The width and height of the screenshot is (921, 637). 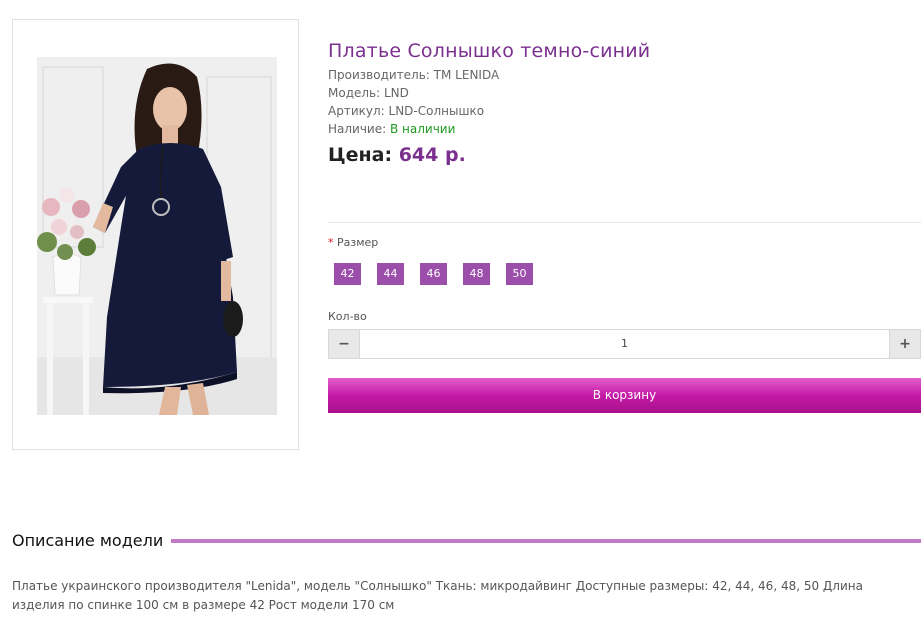 I want to click on size-option-44: 44, so click(x=390, y=274).